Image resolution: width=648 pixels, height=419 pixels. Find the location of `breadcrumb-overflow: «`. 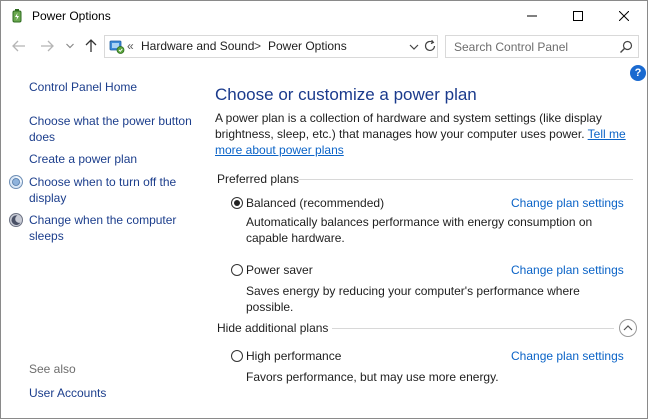

breadcrumb-overflow: « is located at coordinates (130, 46).